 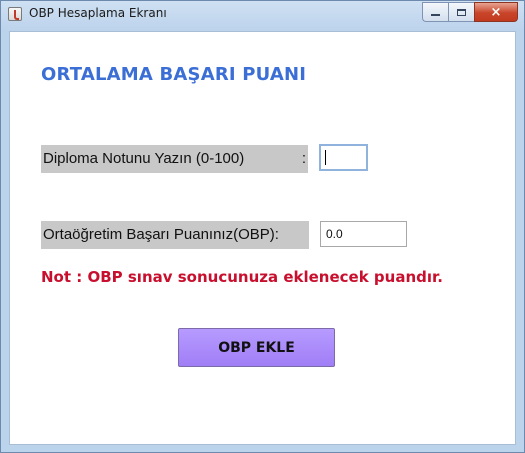 What do you see at coordinates (174, 74) in the screenshot?
I see `page-title: ORTALAMA BAŞARI PUANI` at bounding box center [174, 74].